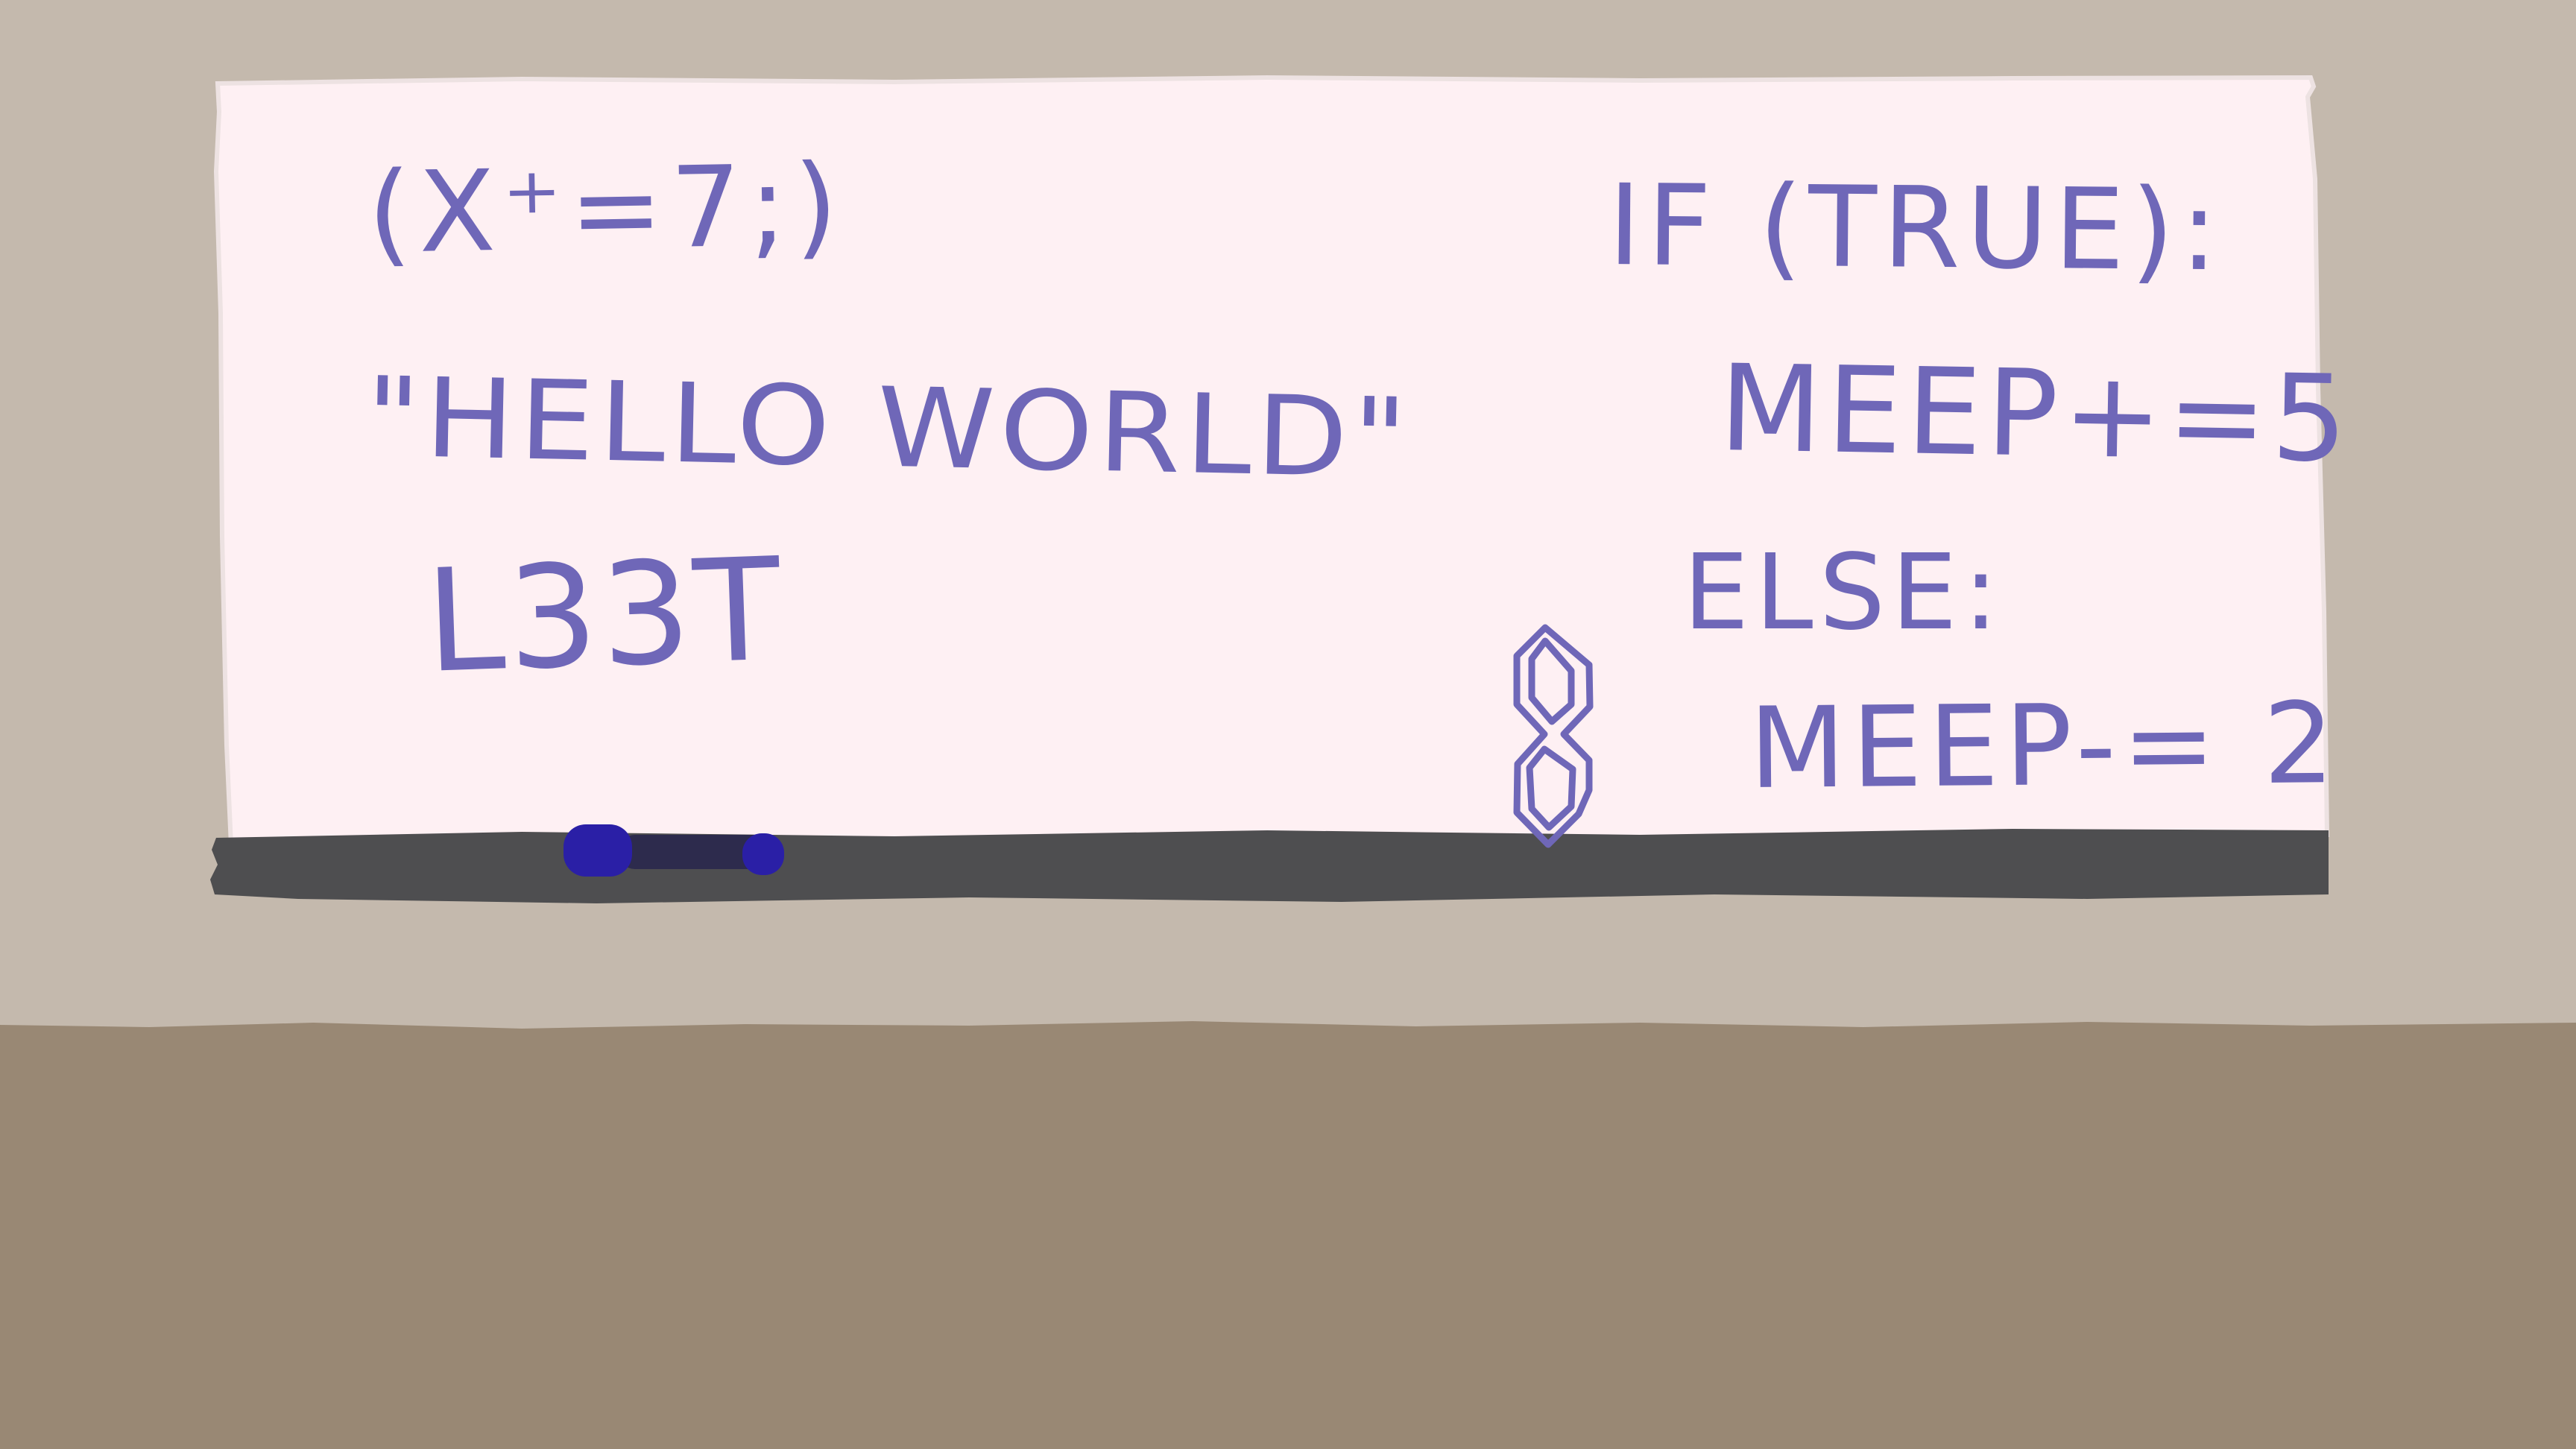  What do you see at coordinates (1844, 593) in the screenshot?
I see `board-text-else: ELSE:` at bounding box center [1844, 593].